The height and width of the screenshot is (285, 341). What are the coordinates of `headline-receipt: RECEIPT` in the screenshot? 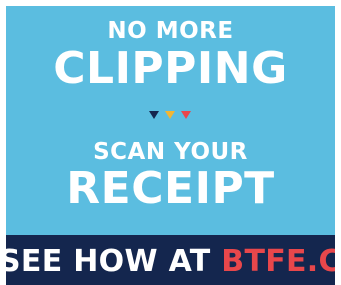 It's located at (170, 188).